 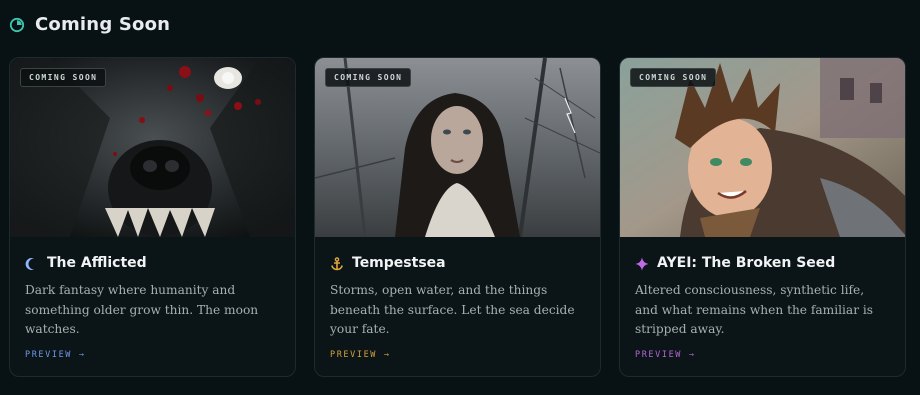 I want to click on card-title: The Afflicted, so click(x=97, y=263).